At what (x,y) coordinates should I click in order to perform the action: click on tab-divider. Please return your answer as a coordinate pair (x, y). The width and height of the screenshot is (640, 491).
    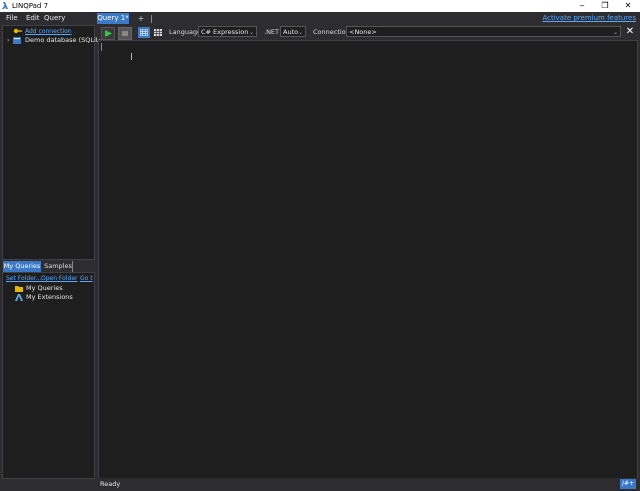
    Looking at the image, I should click on (151, 19).